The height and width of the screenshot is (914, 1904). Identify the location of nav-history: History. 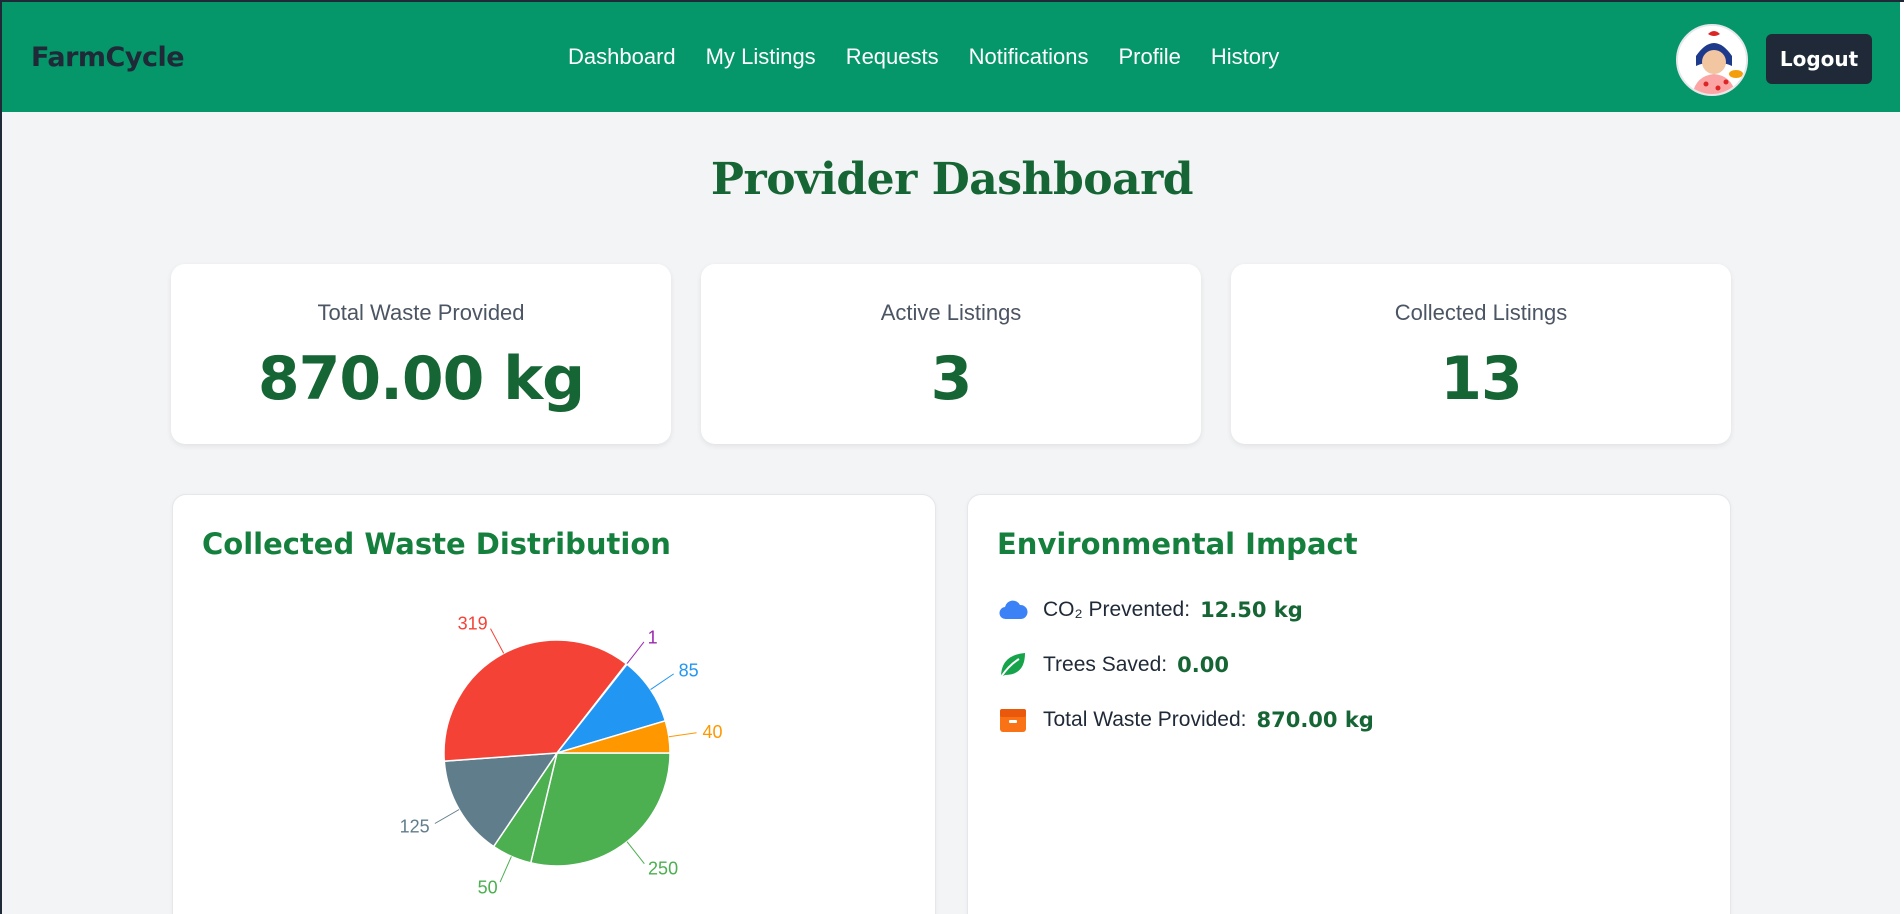
(1245, 57).